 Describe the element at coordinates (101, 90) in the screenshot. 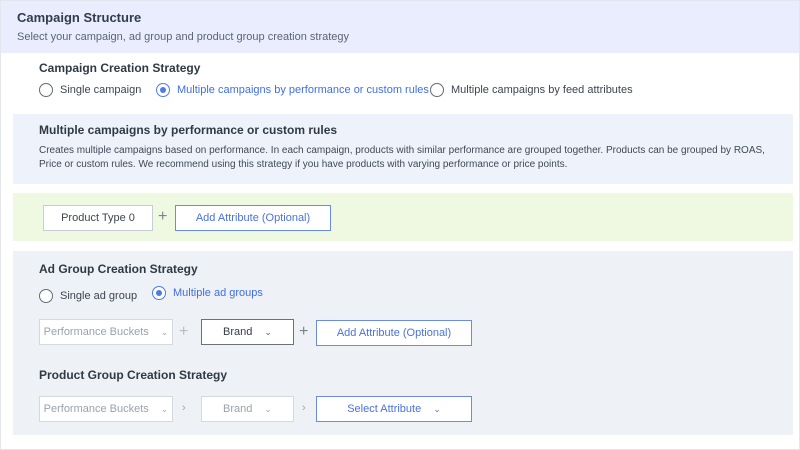

I see `radio-label: Single campaign` at that location.